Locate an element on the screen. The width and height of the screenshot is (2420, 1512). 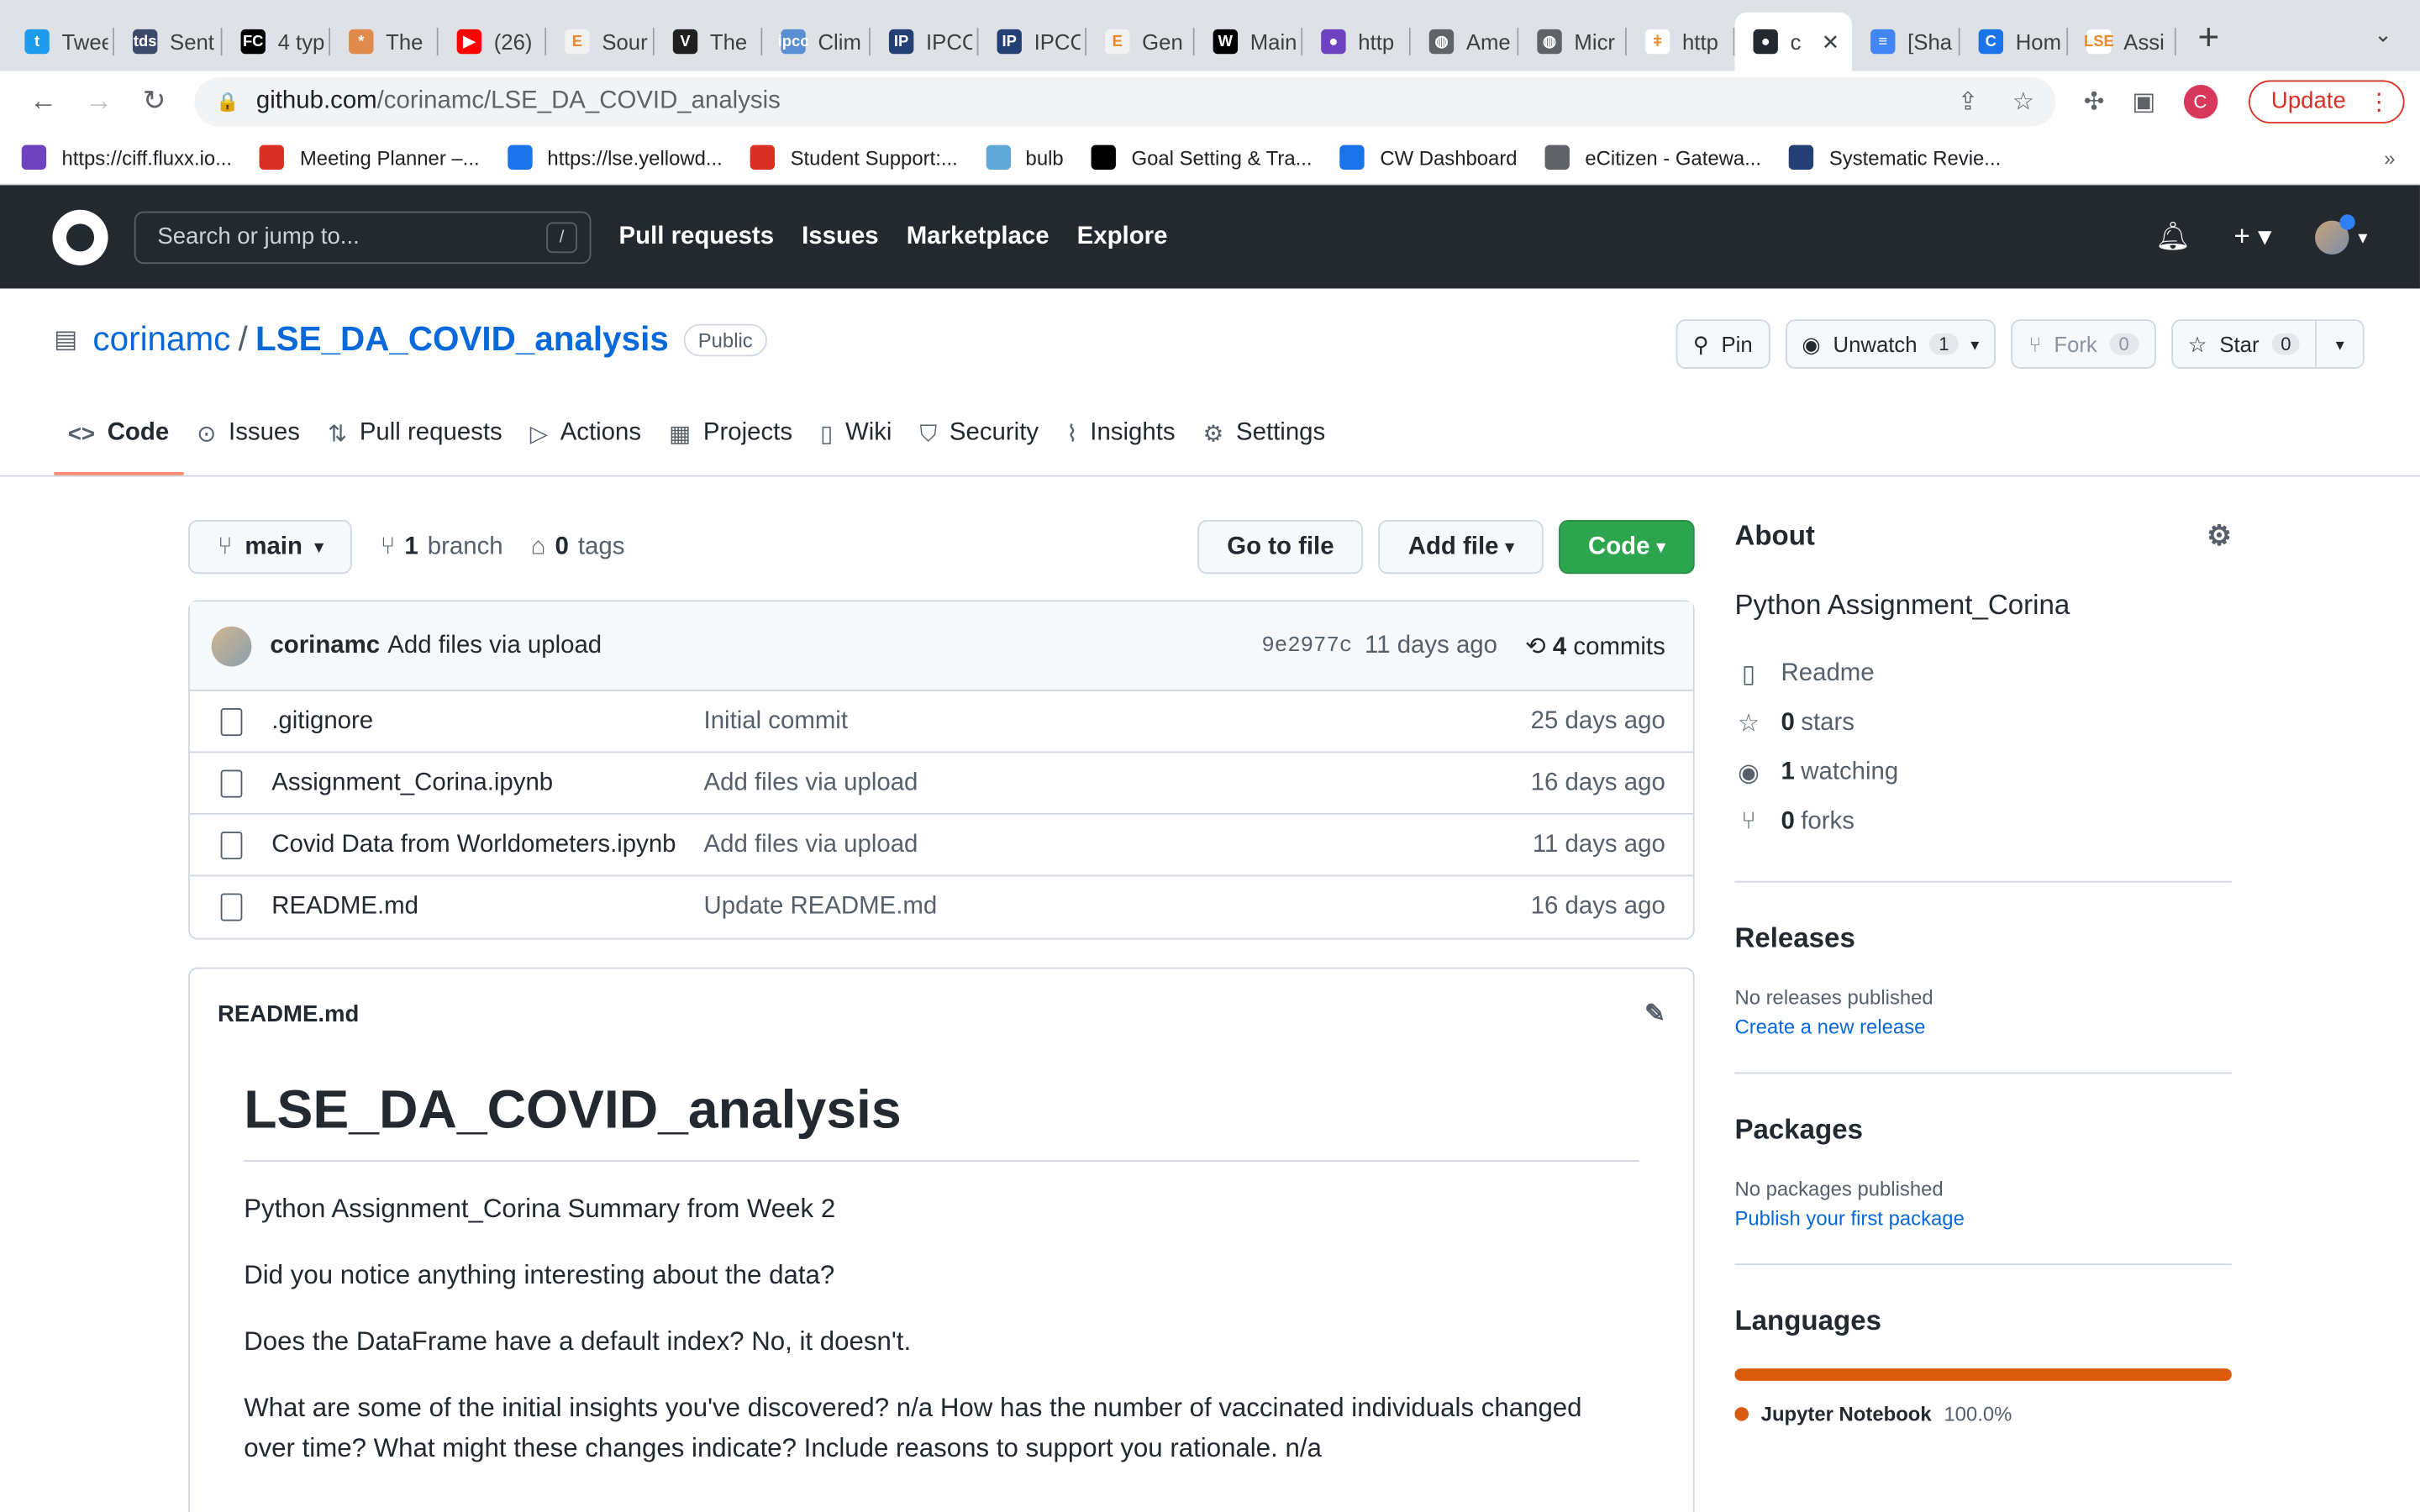
tab-security: ⛉ Security is located at coordinates (980, 447).